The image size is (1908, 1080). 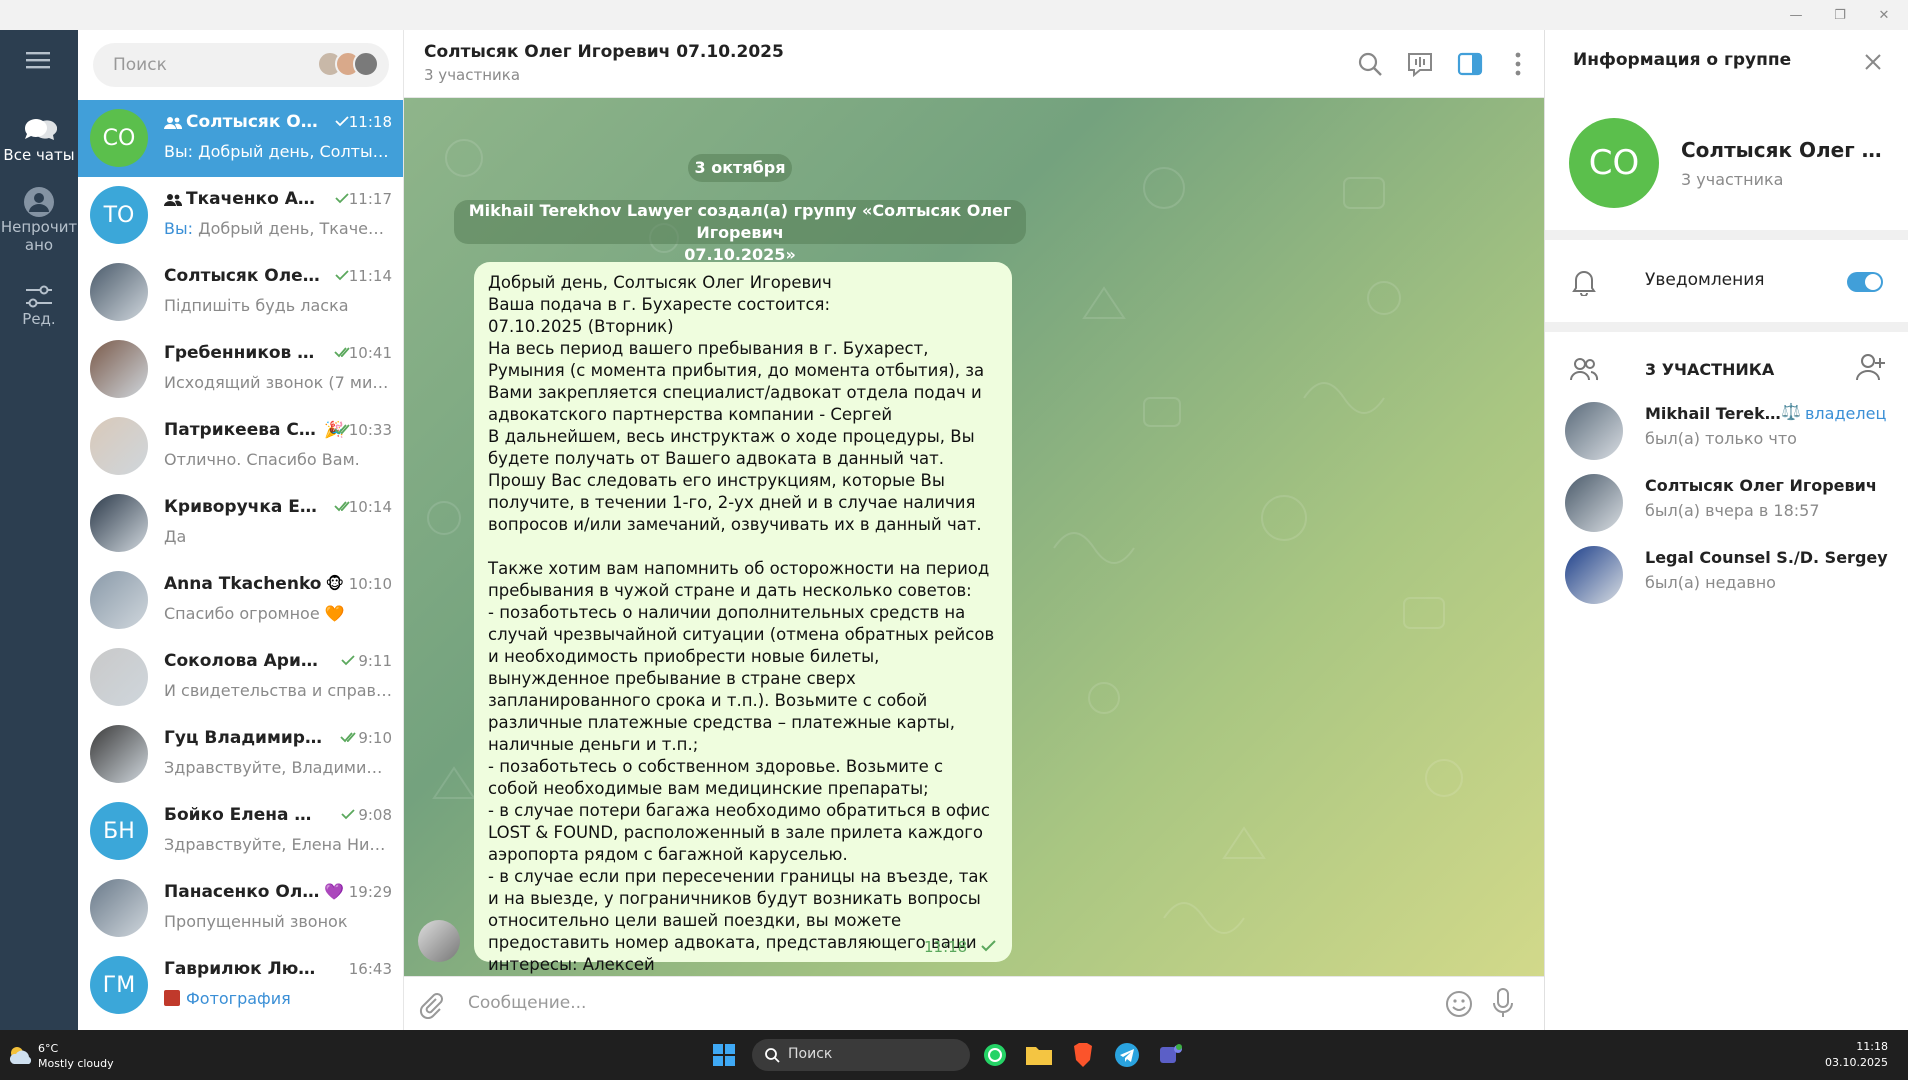 What do you see at coordinates (1710, 582) in the screenshot?
I see `member-status: был(а) недавно` at bounding box center [1710, 582].